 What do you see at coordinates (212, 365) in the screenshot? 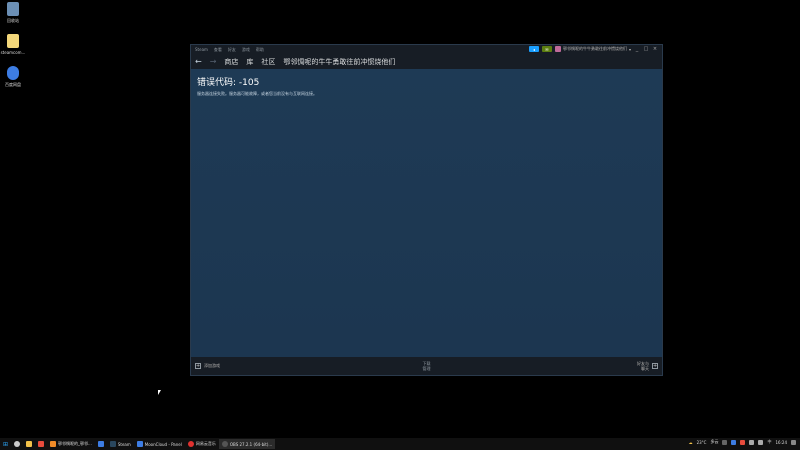
I see `add-game-label: 添加游戏` at bounding box center [212, 365].